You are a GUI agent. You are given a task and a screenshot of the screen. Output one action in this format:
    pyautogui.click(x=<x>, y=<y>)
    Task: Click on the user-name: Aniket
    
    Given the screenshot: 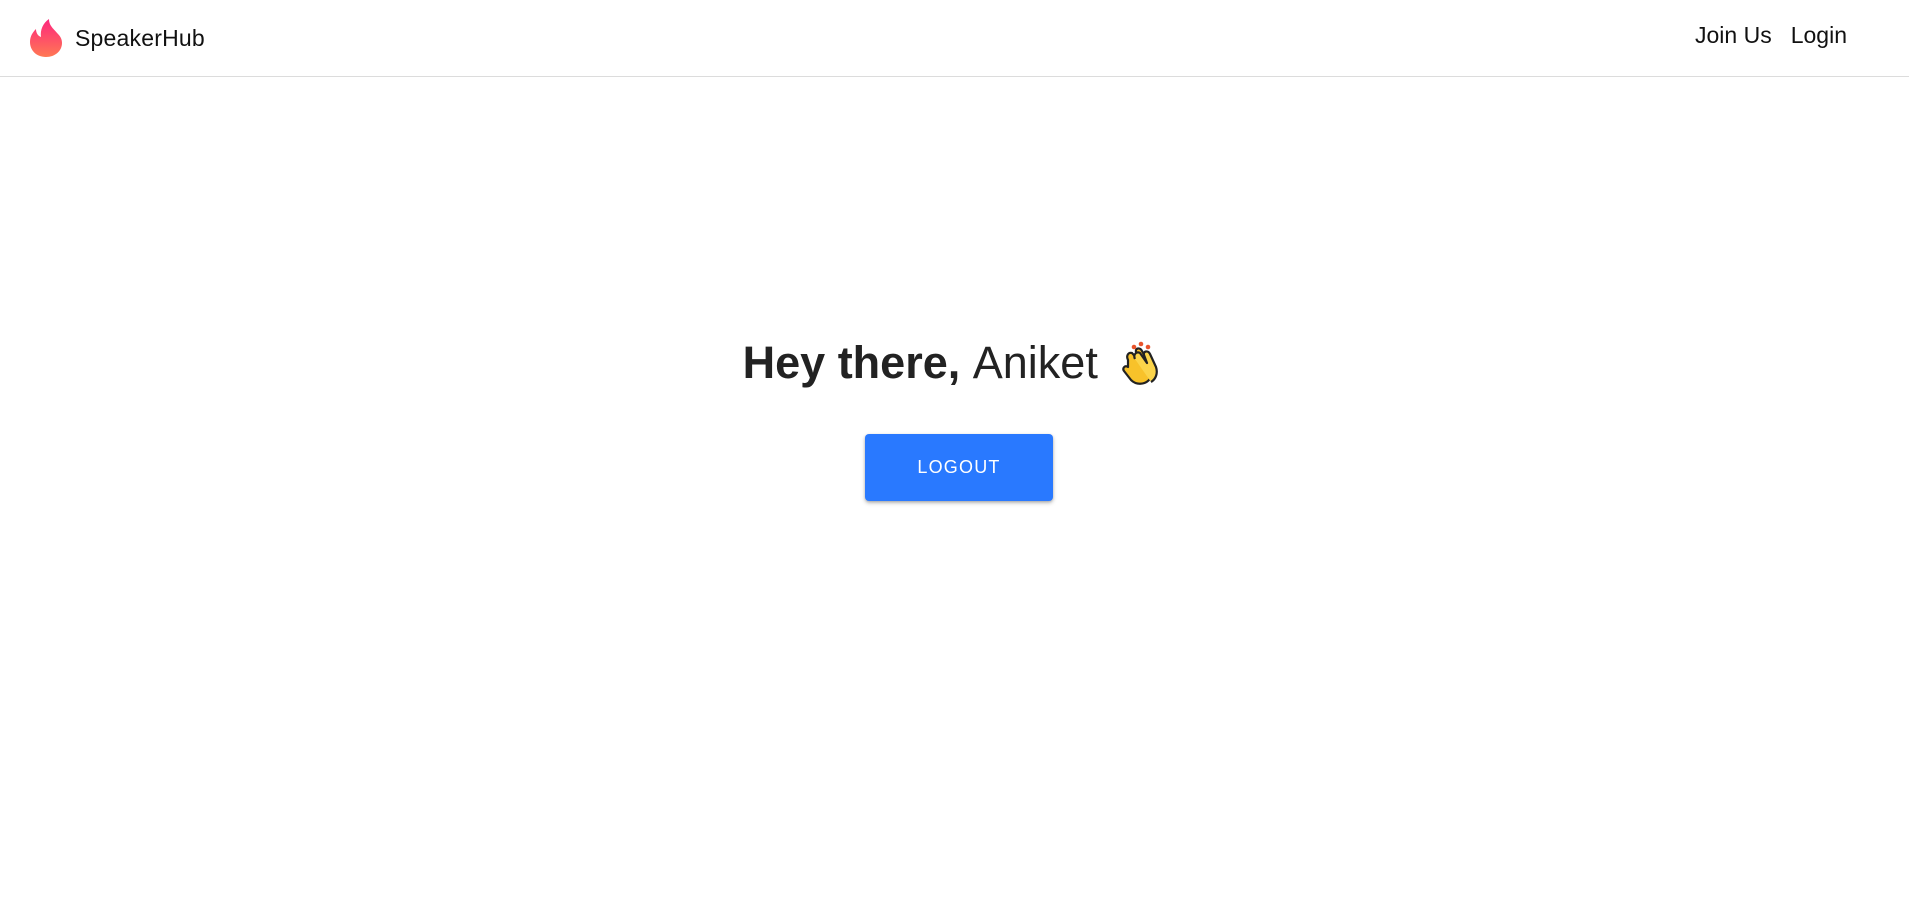 What is the action you would take?
    pyautogui.click(x=1035, y=362)
    